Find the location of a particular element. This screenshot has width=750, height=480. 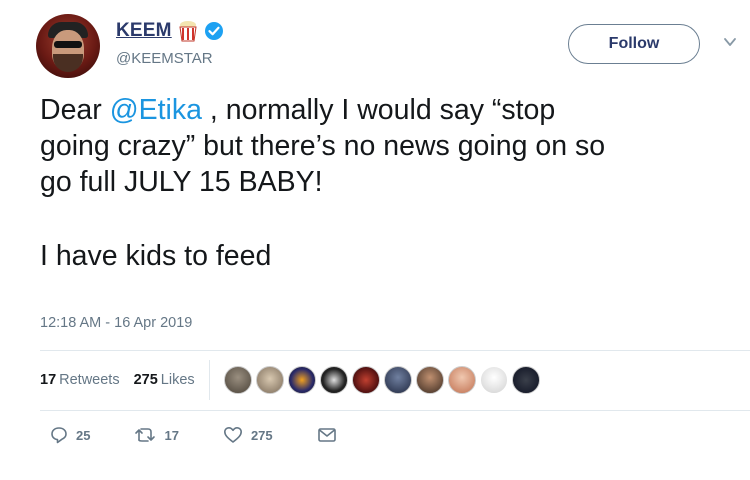

avatar-beard is located at coordinates (68, 63).